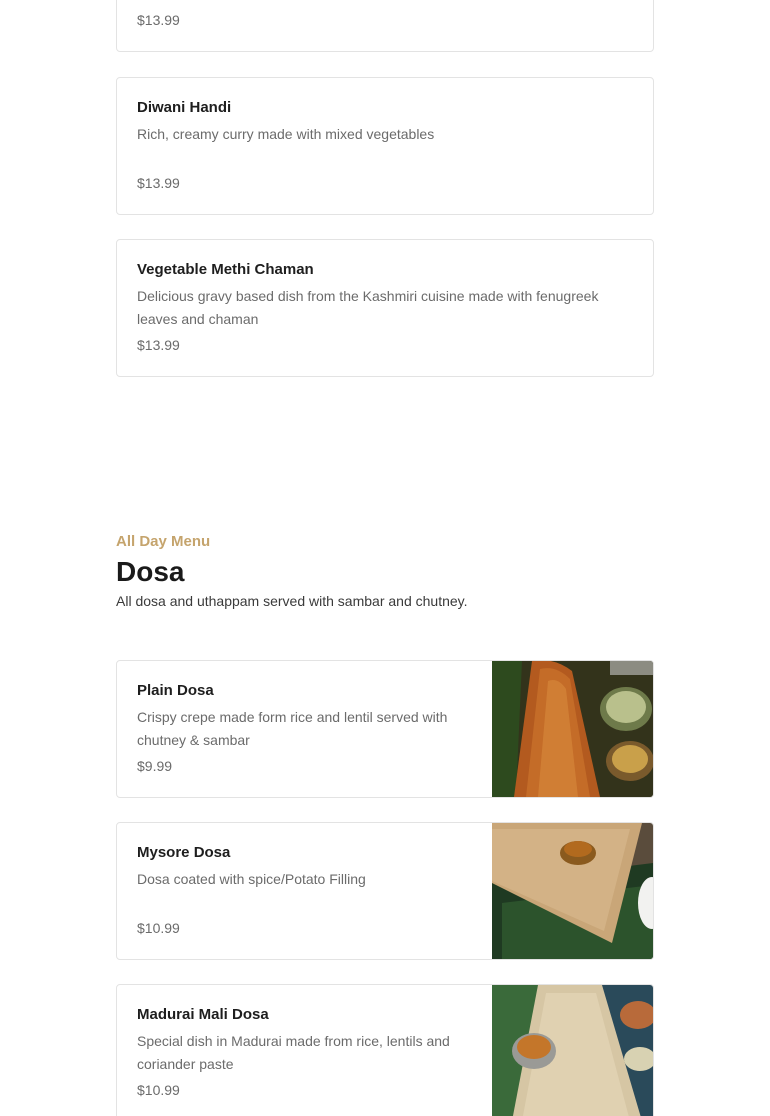 This screenshot has width=770, height=1116. What do you see at coordinates (184, 107) in the screenshot?
I see `menu-item-name: Diwani Handi` at bounding box center [184, 107].